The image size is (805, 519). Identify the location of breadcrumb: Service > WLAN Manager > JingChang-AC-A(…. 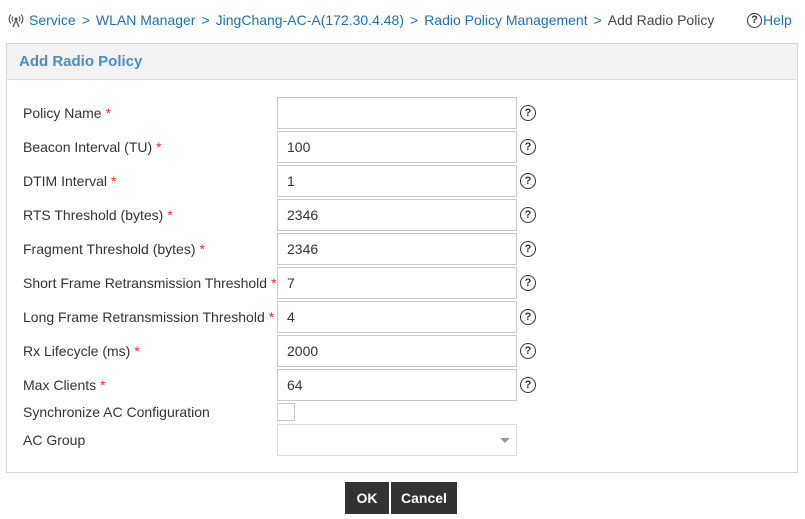
(361, 20).